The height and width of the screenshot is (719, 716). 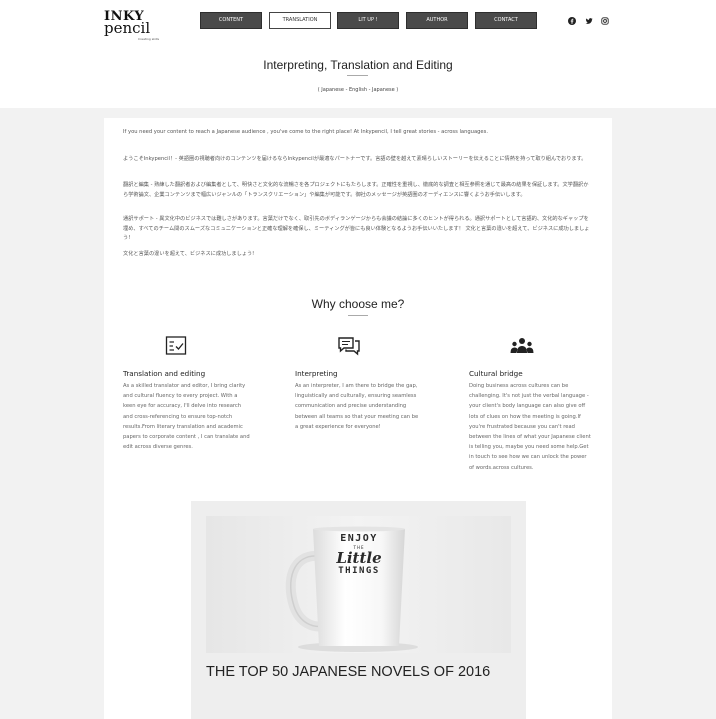 I want to click on why-choose-heading: Why choose me?, so click(x=358, y=304).